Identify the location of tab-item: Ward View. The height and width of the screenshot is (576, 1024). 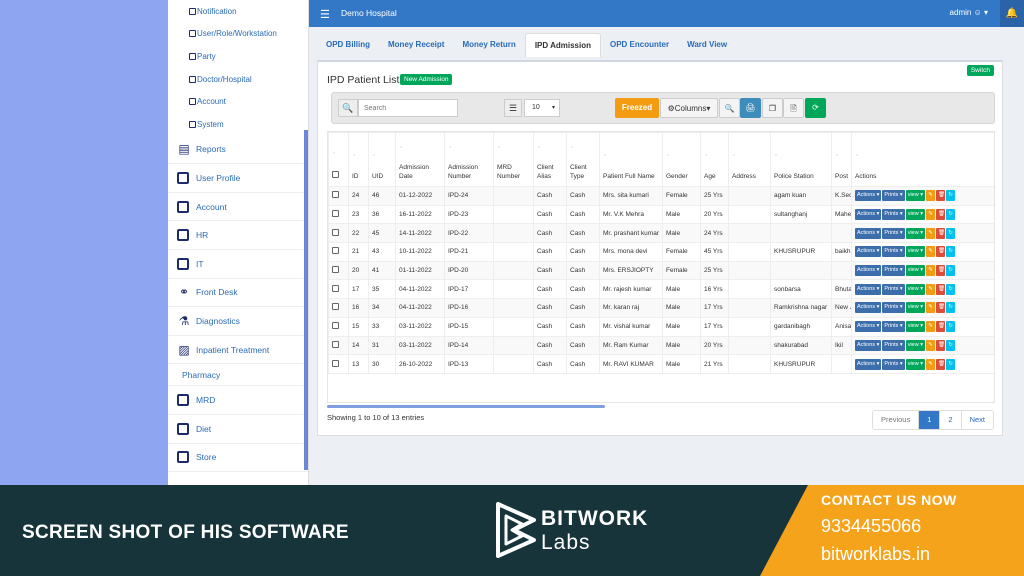
(707, 45).